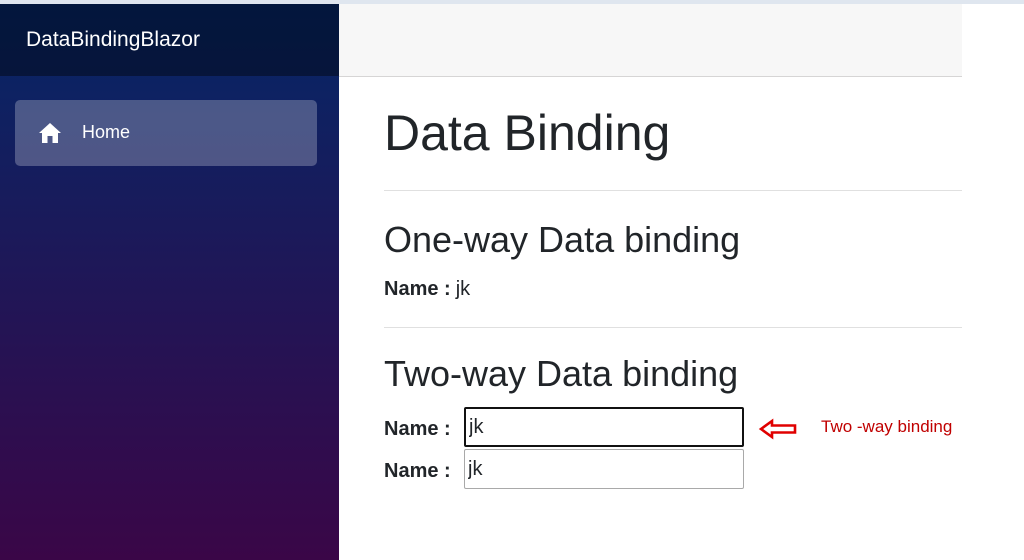  Describe the element at coordinates (777, 429) in the screenshot. I see `left-arrow-icon` at that location.